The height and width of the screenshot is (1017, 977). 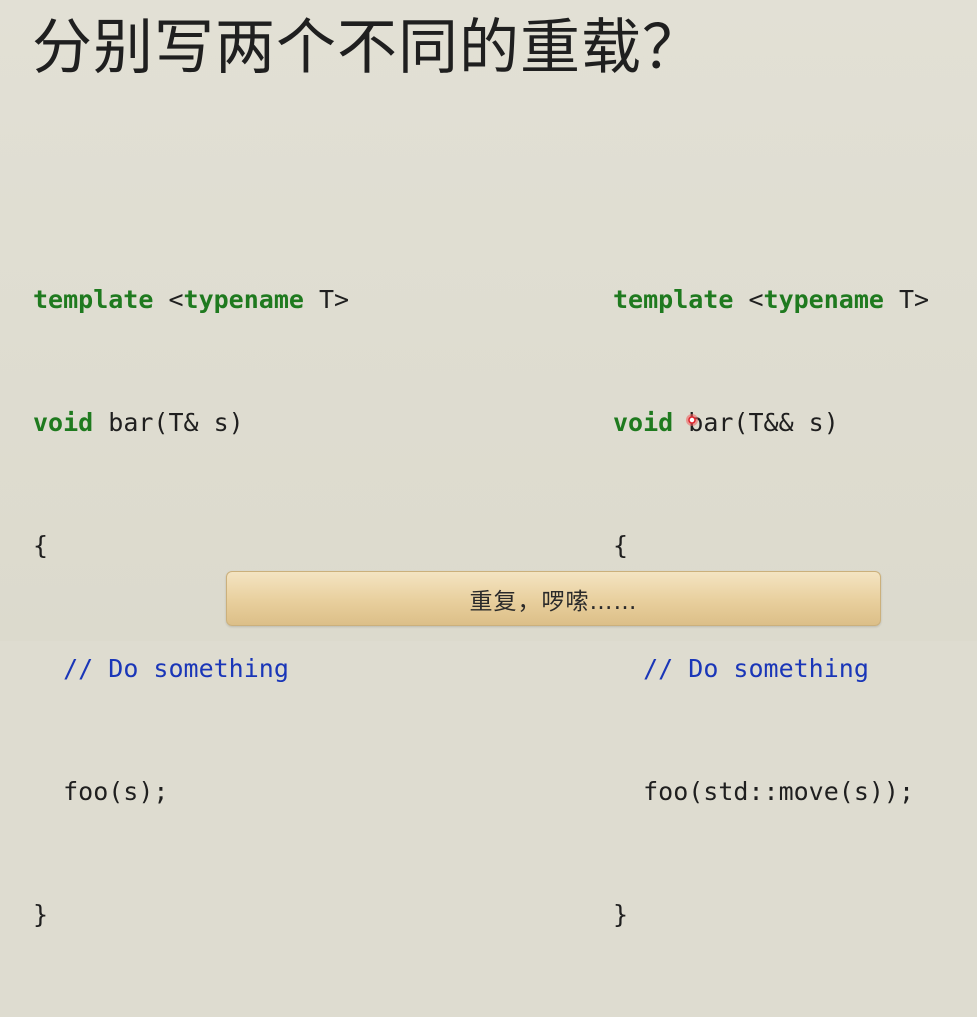 I want to click on code-text: bar(T&& s), so click(x=756, y=422).